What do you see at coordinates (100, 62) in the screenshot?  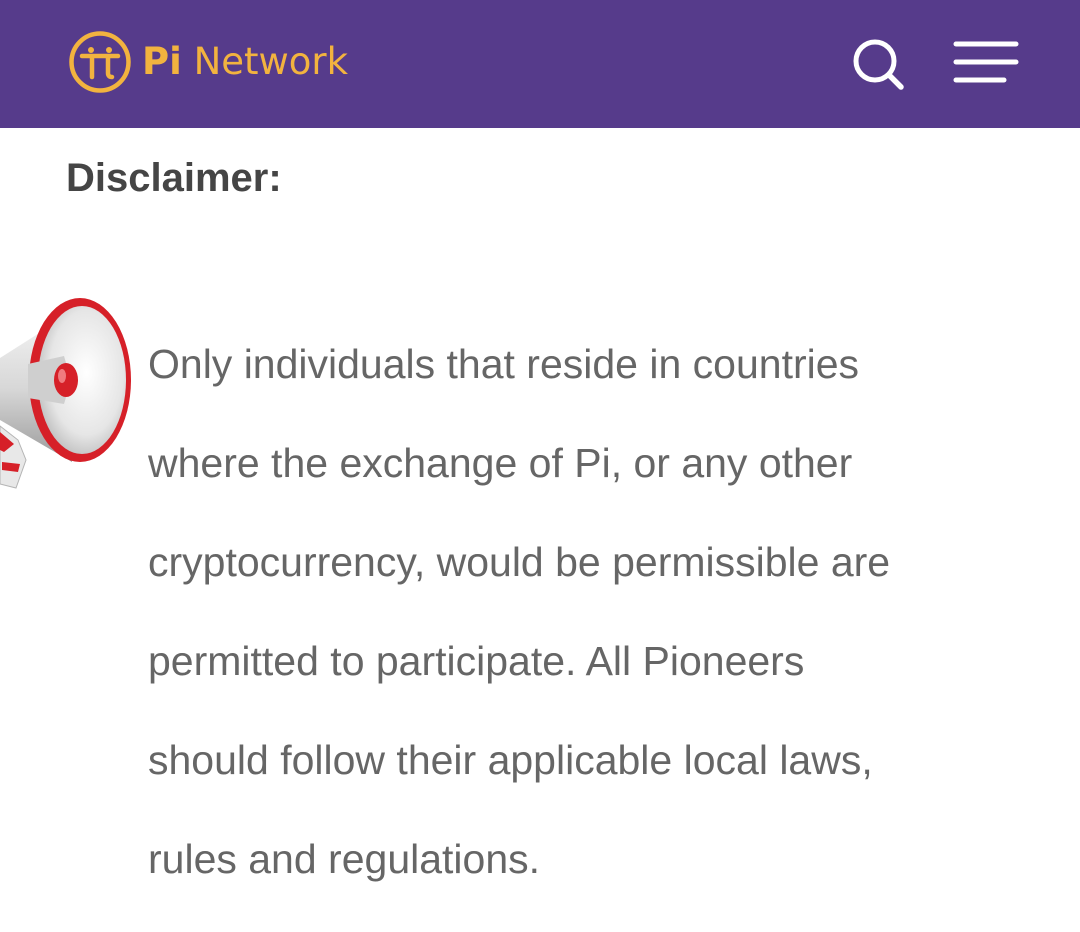 I see `pi-symbol-icon` at bounding box center [100, 62].